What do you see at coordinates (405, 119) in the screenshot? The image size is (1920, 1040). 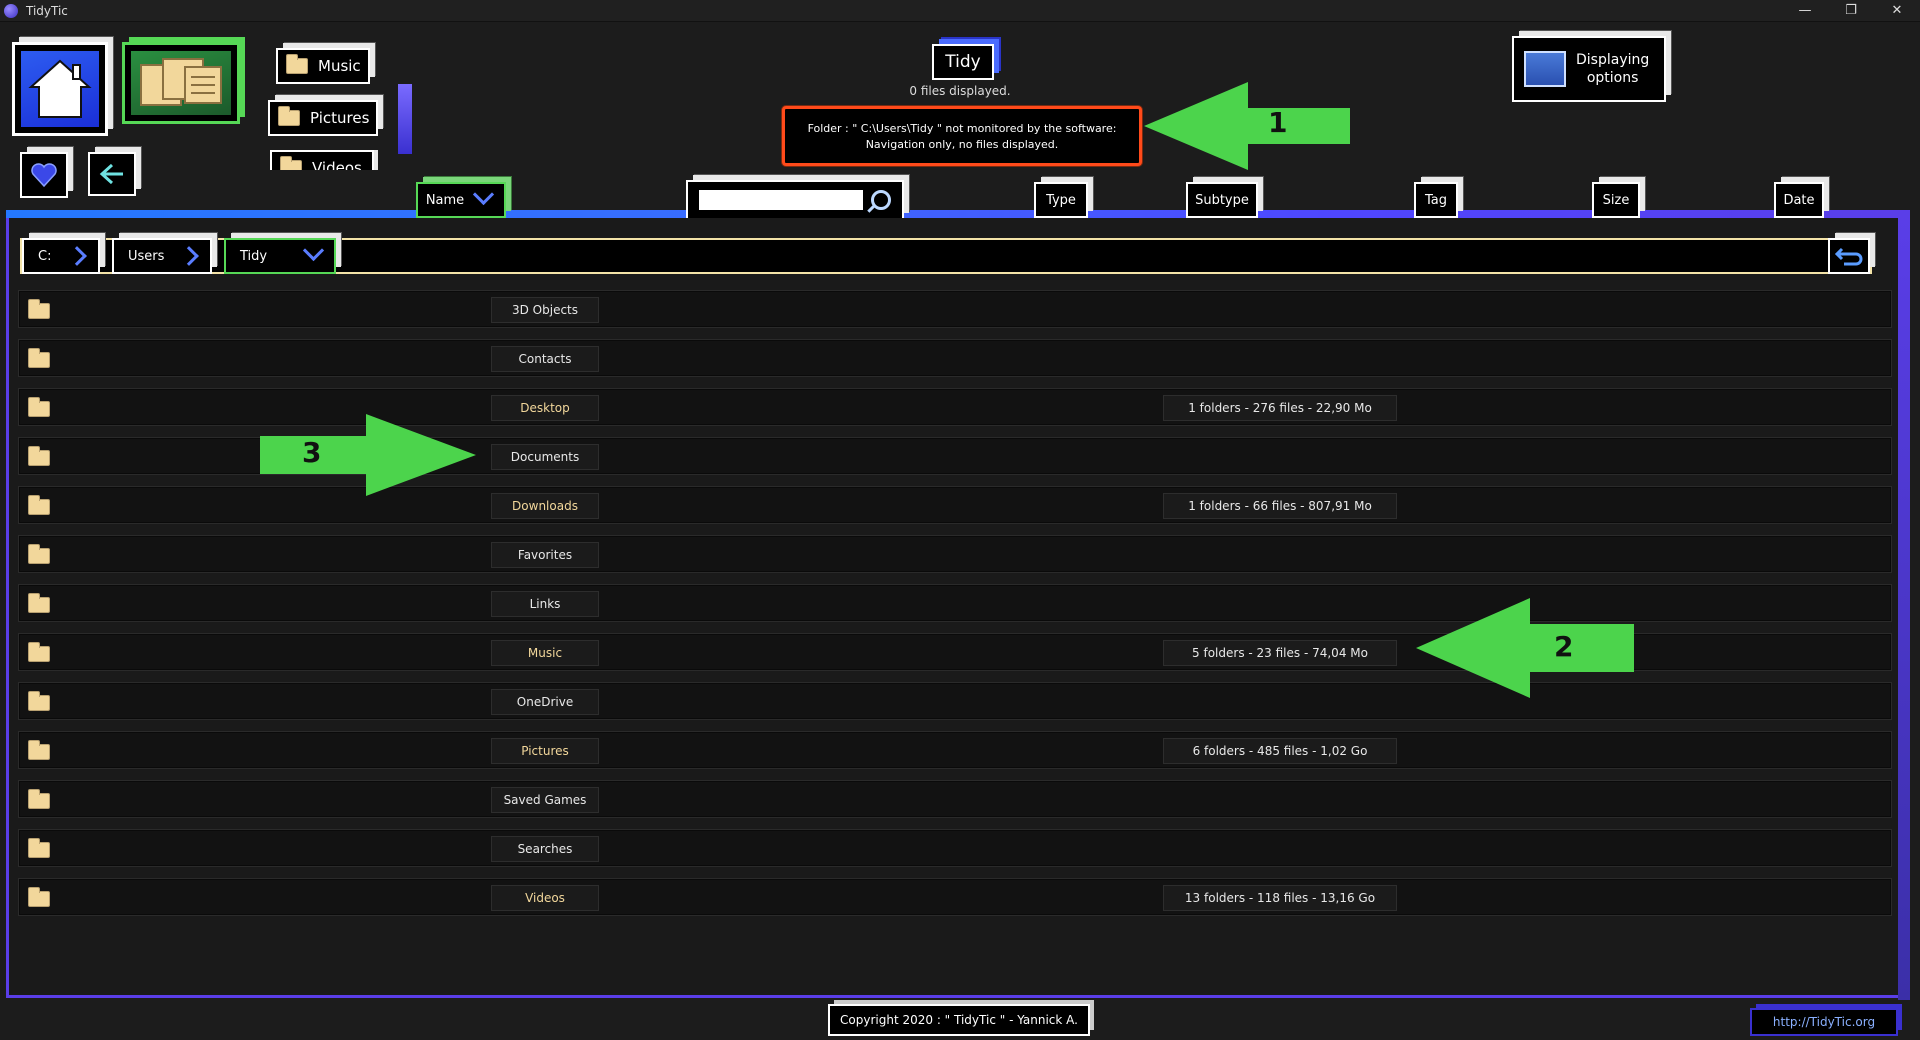 I see `shortcuts-scrollbar` at bounding box center [405, 119].